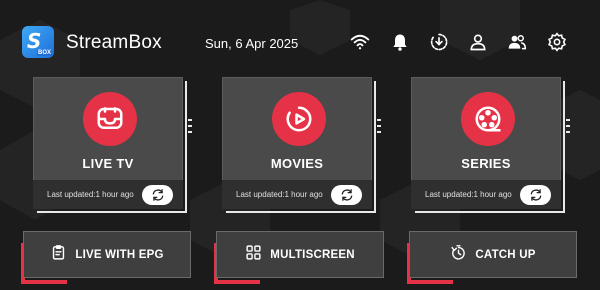 This screenshot has width=600, height=290. I want to click on live-with-epg-button: LIVE WITH EPG, so click(106, 257).